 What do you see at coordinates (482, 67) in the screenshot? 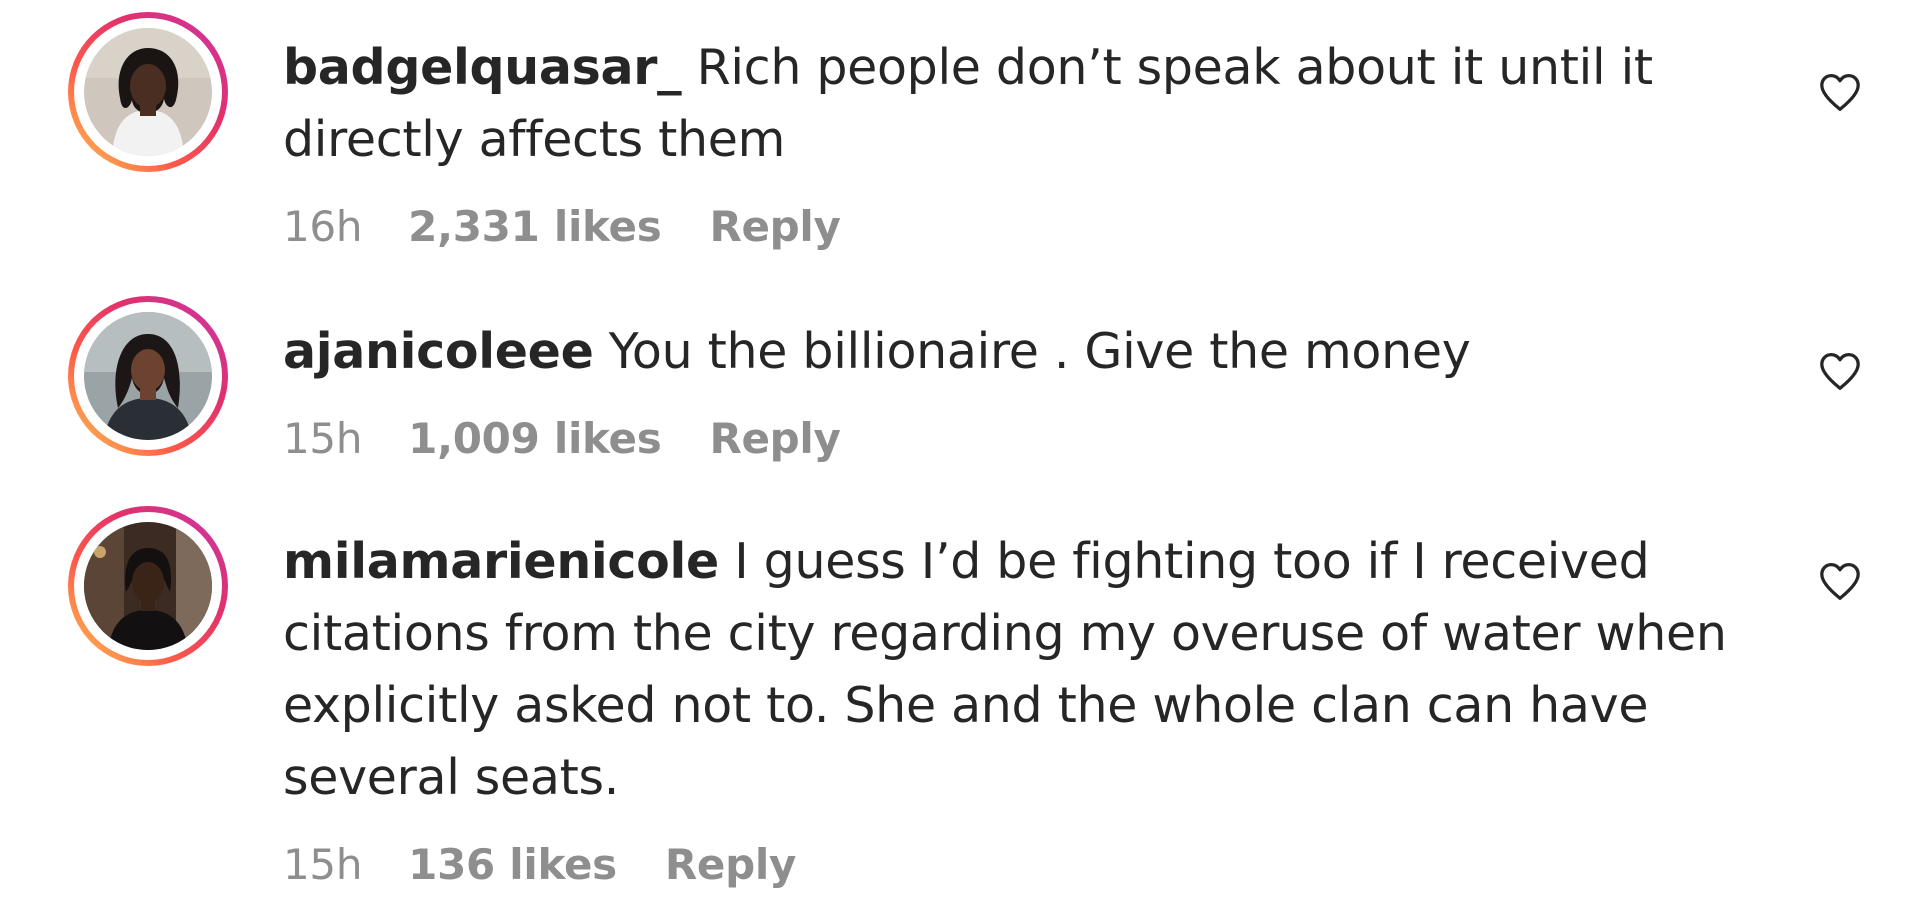
I see `comment-username: badgelquasar_` at bounding box center [482, 67].